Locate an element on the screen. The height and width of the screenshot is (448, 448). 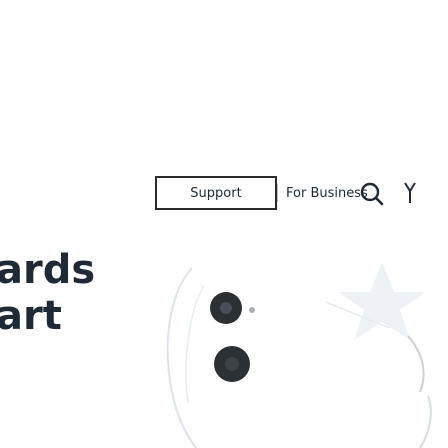
hero-heading: ards art is located at coordinates (47, 293).